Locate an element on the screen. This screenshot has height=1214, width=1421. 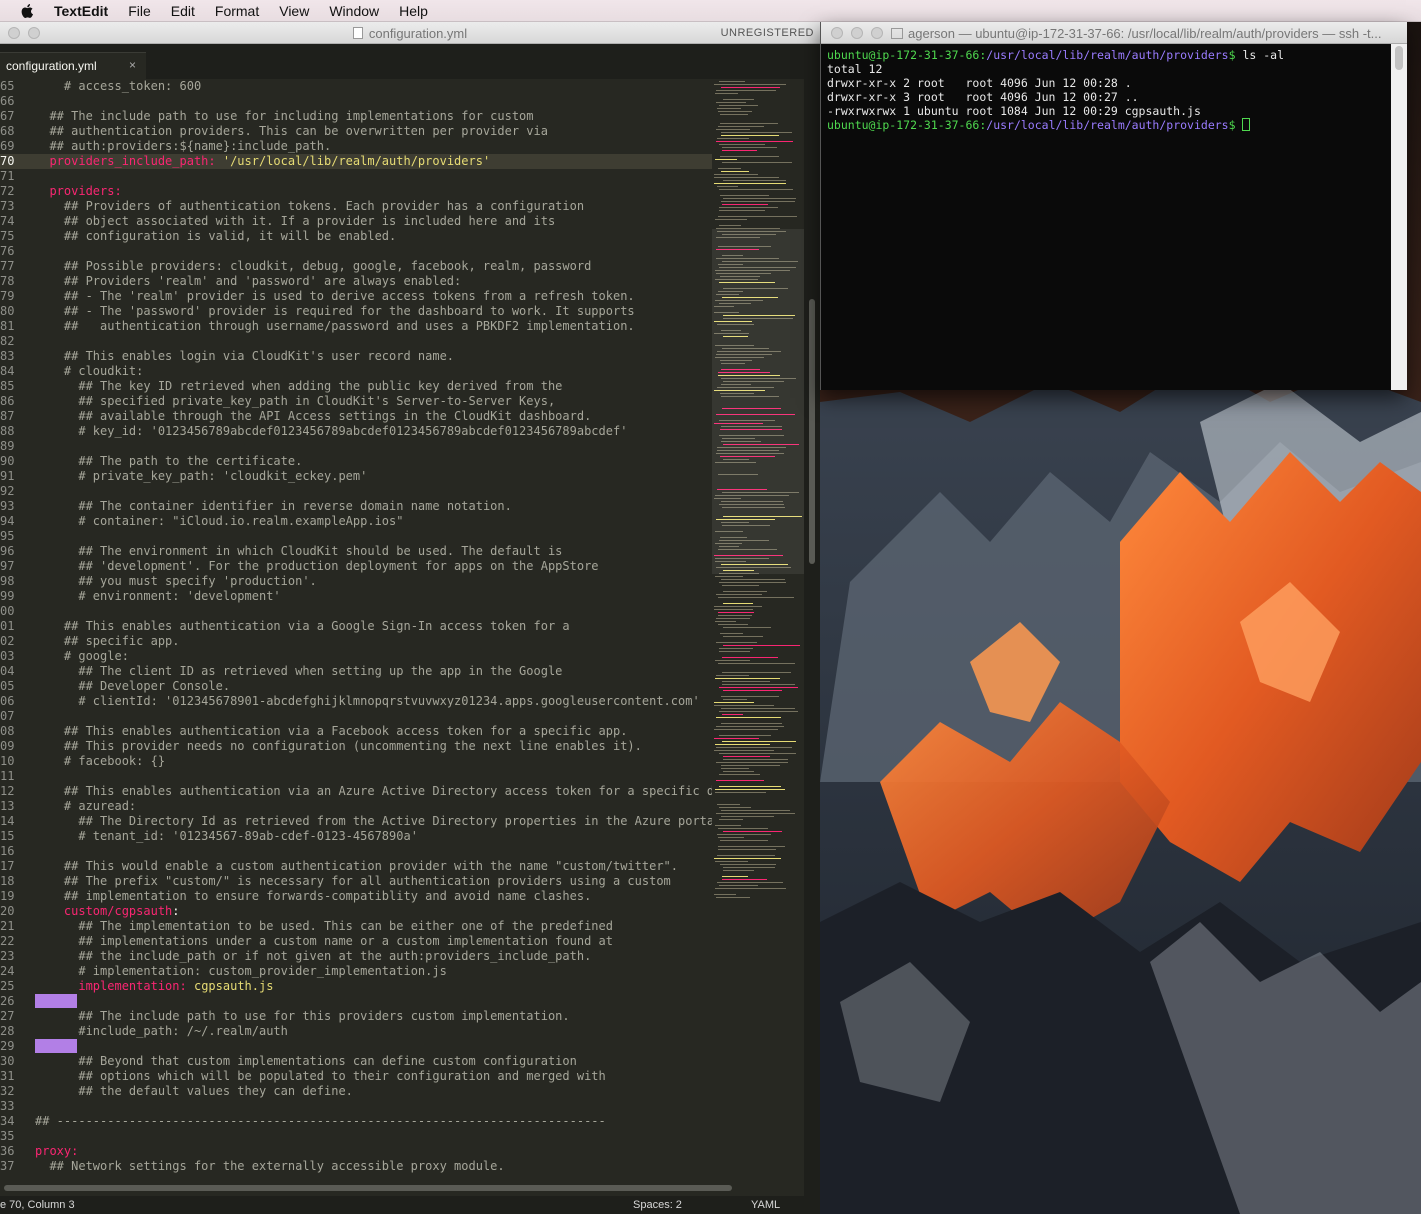
terminal-close-button is located at coordinates (837, 33).